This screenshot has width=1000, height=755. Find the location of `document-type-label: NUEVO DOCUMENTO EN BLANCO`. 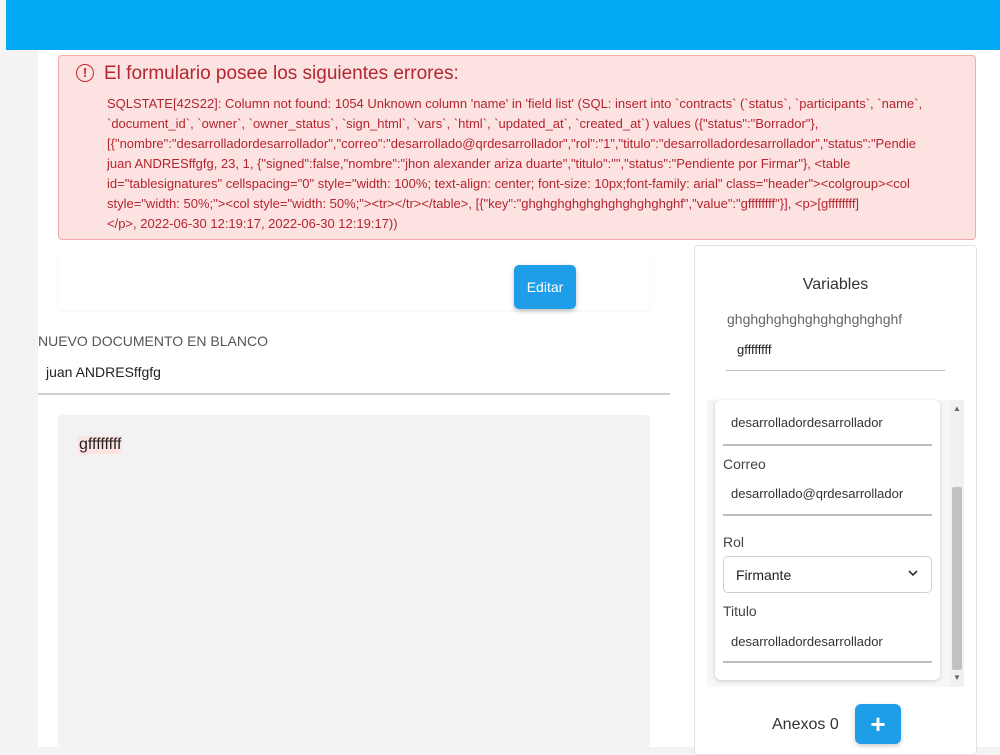

document-type-label: NUEVO DOCUMENTO EN BLANCO is located at coordinates (153, 341).